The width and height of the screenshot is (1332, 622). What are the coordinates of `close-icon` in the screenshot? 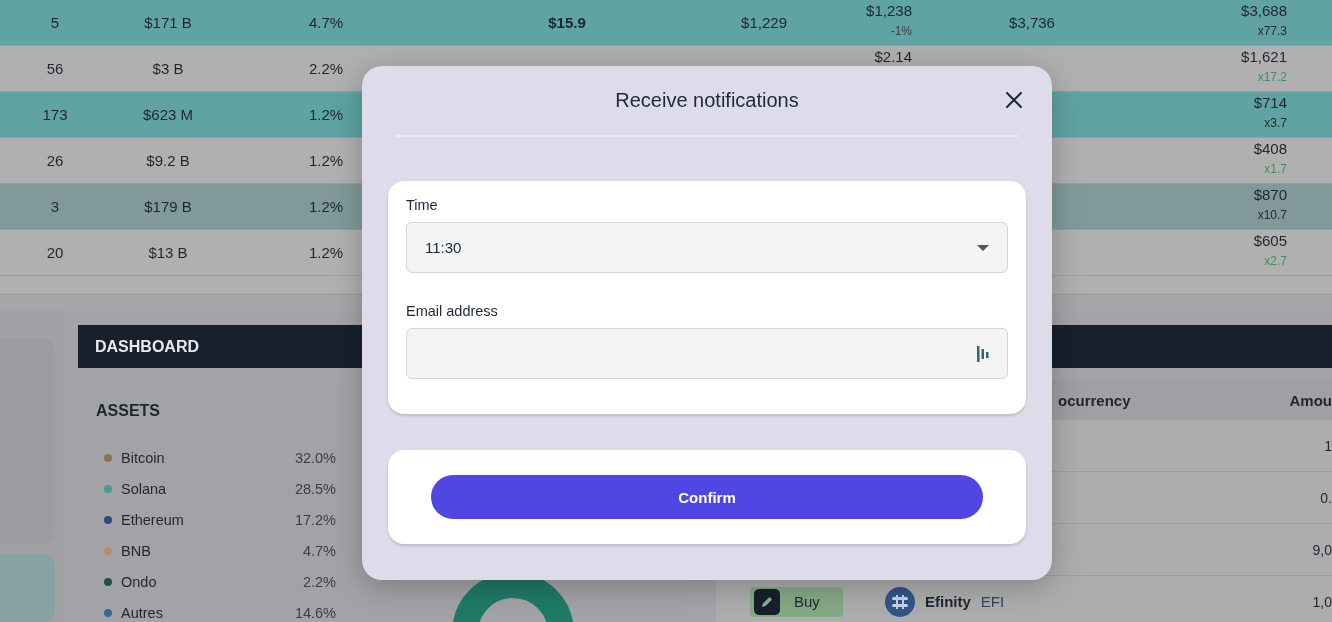 It's located at (1014, 100).